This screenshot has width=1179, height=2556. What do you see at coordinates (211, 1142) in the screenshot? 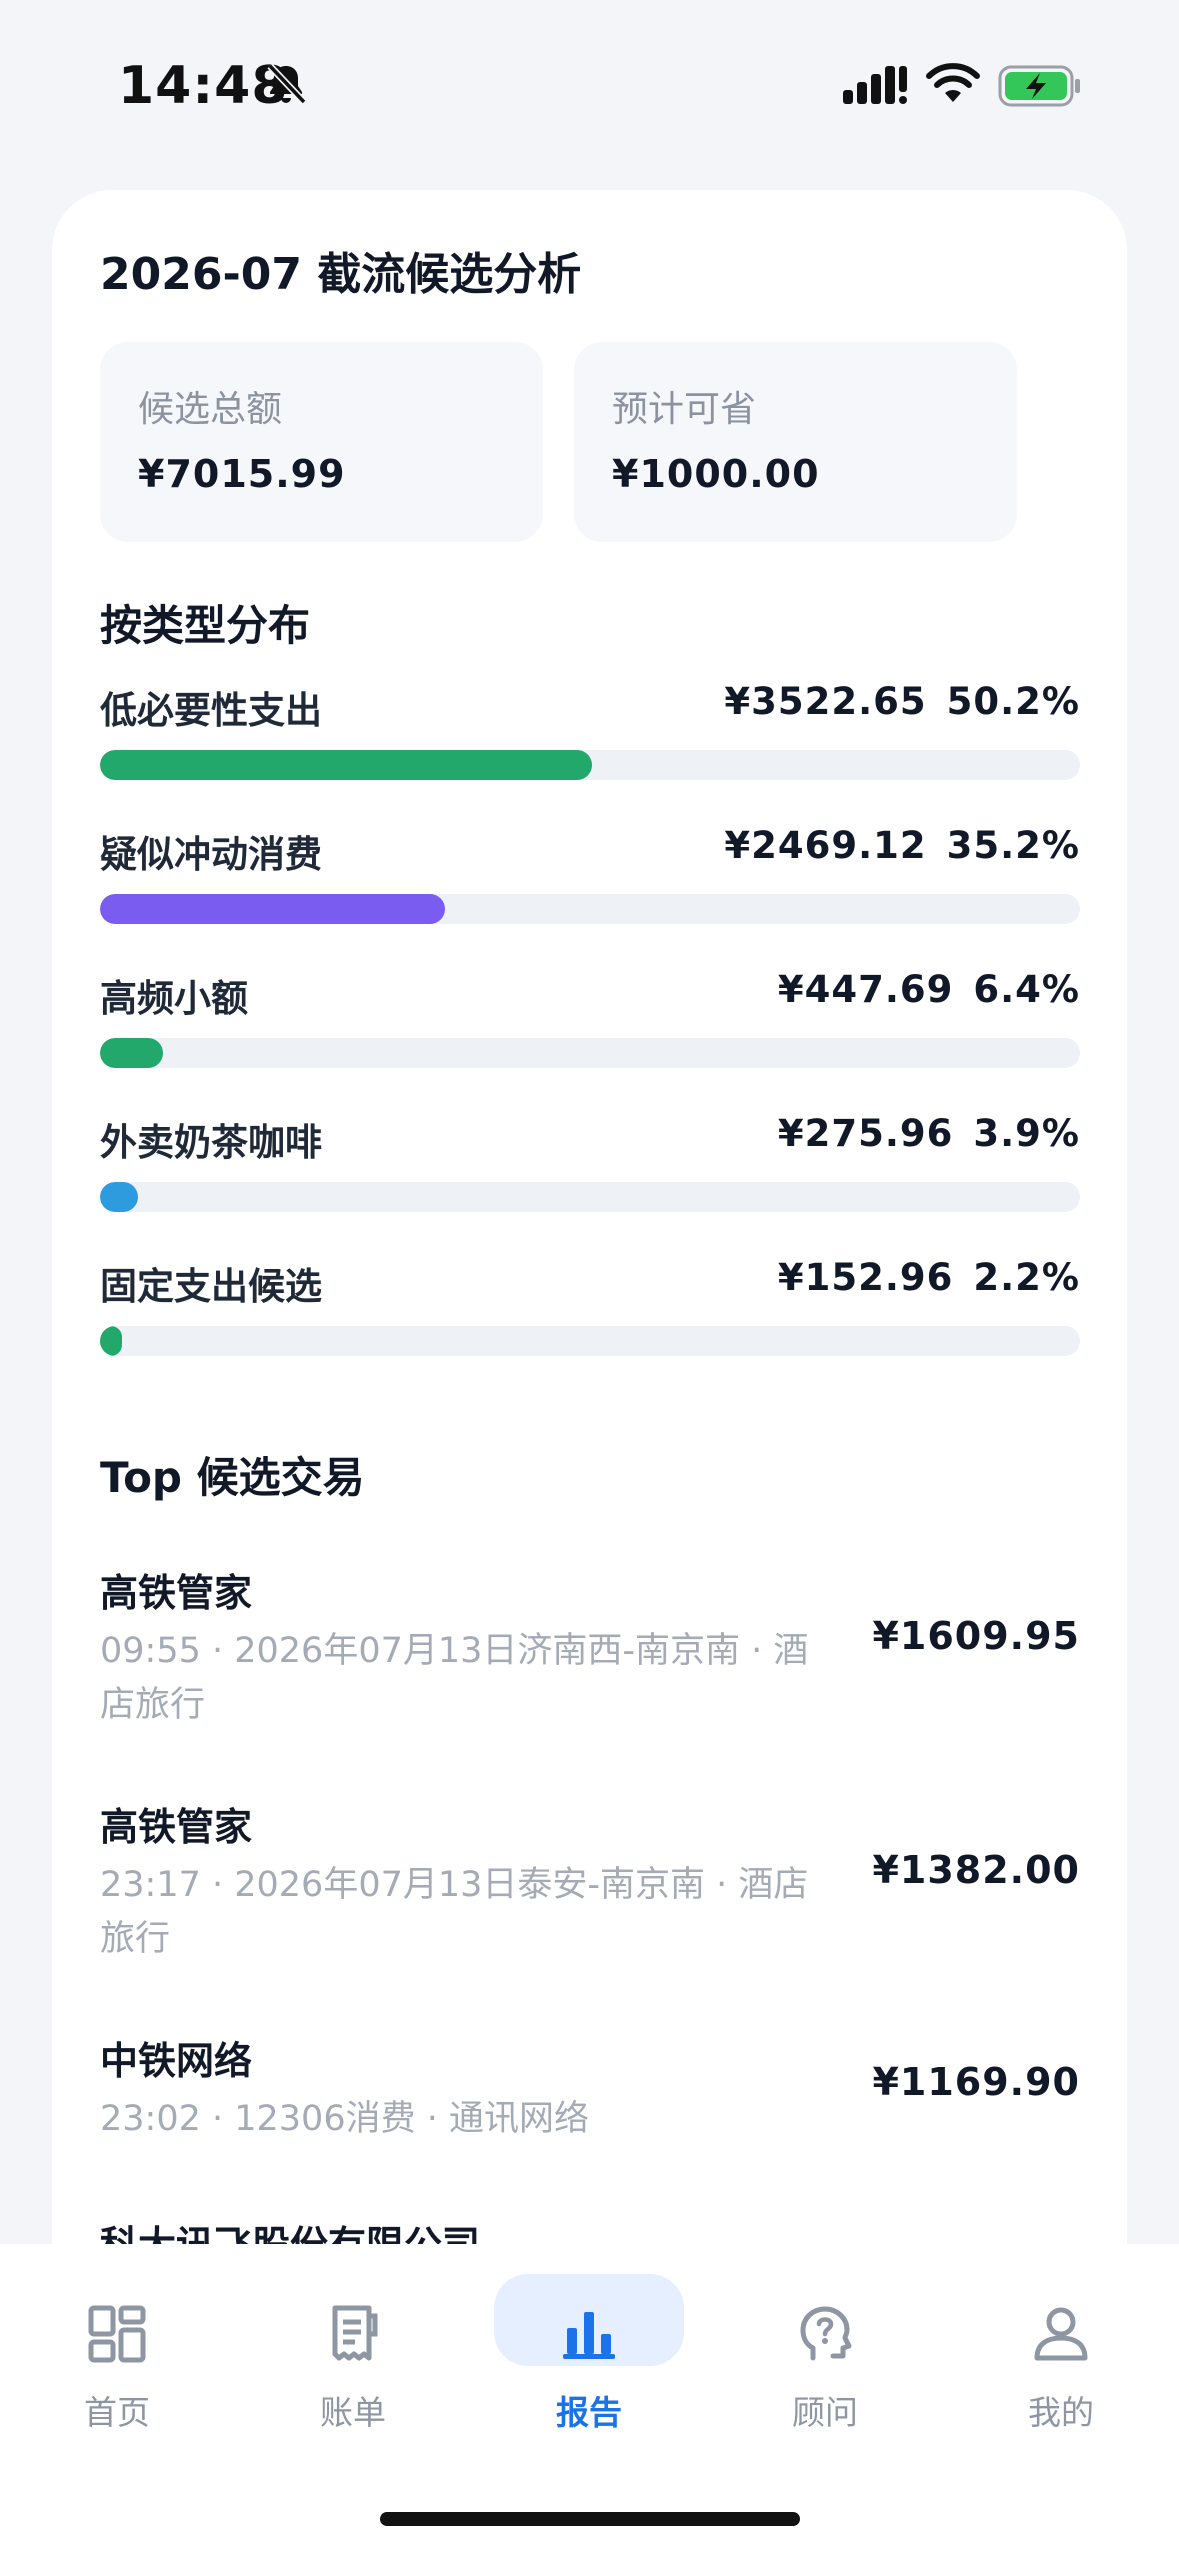
I see `category-name: 外卖奶茶咖啡` at bounding box center [211, 1142].